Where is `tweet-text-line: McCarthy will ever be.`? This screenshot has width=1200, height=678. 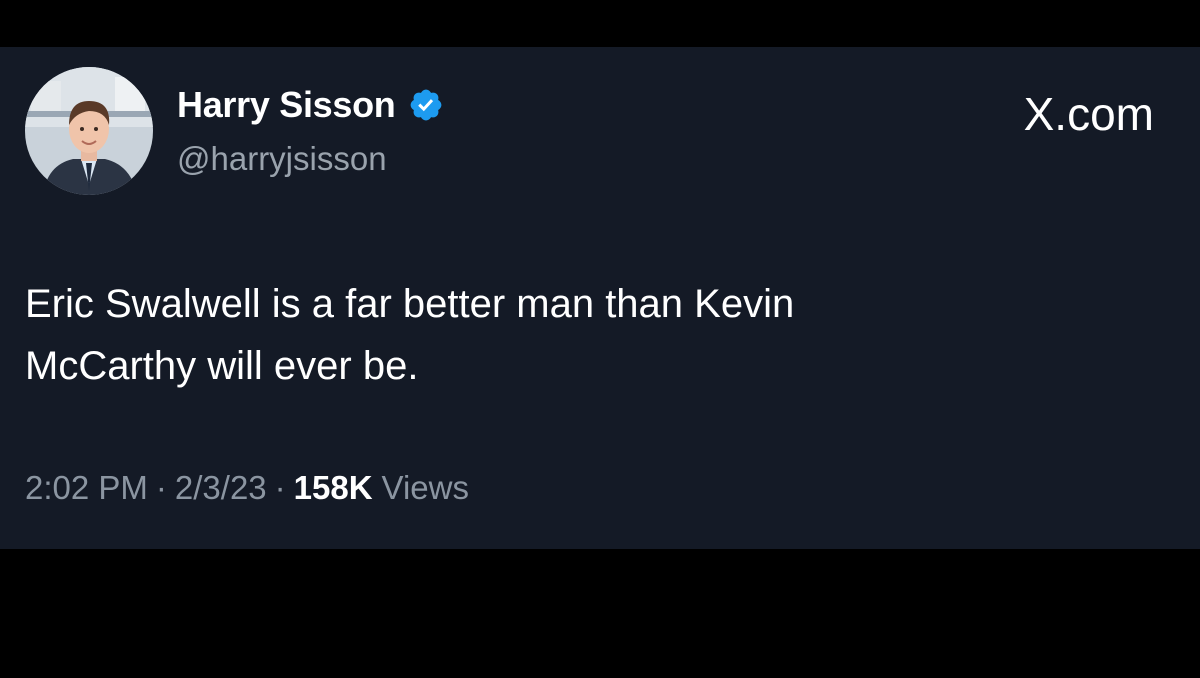 tweet-text-line: McCarthy will ever be. is located at coordinates (222, 366).